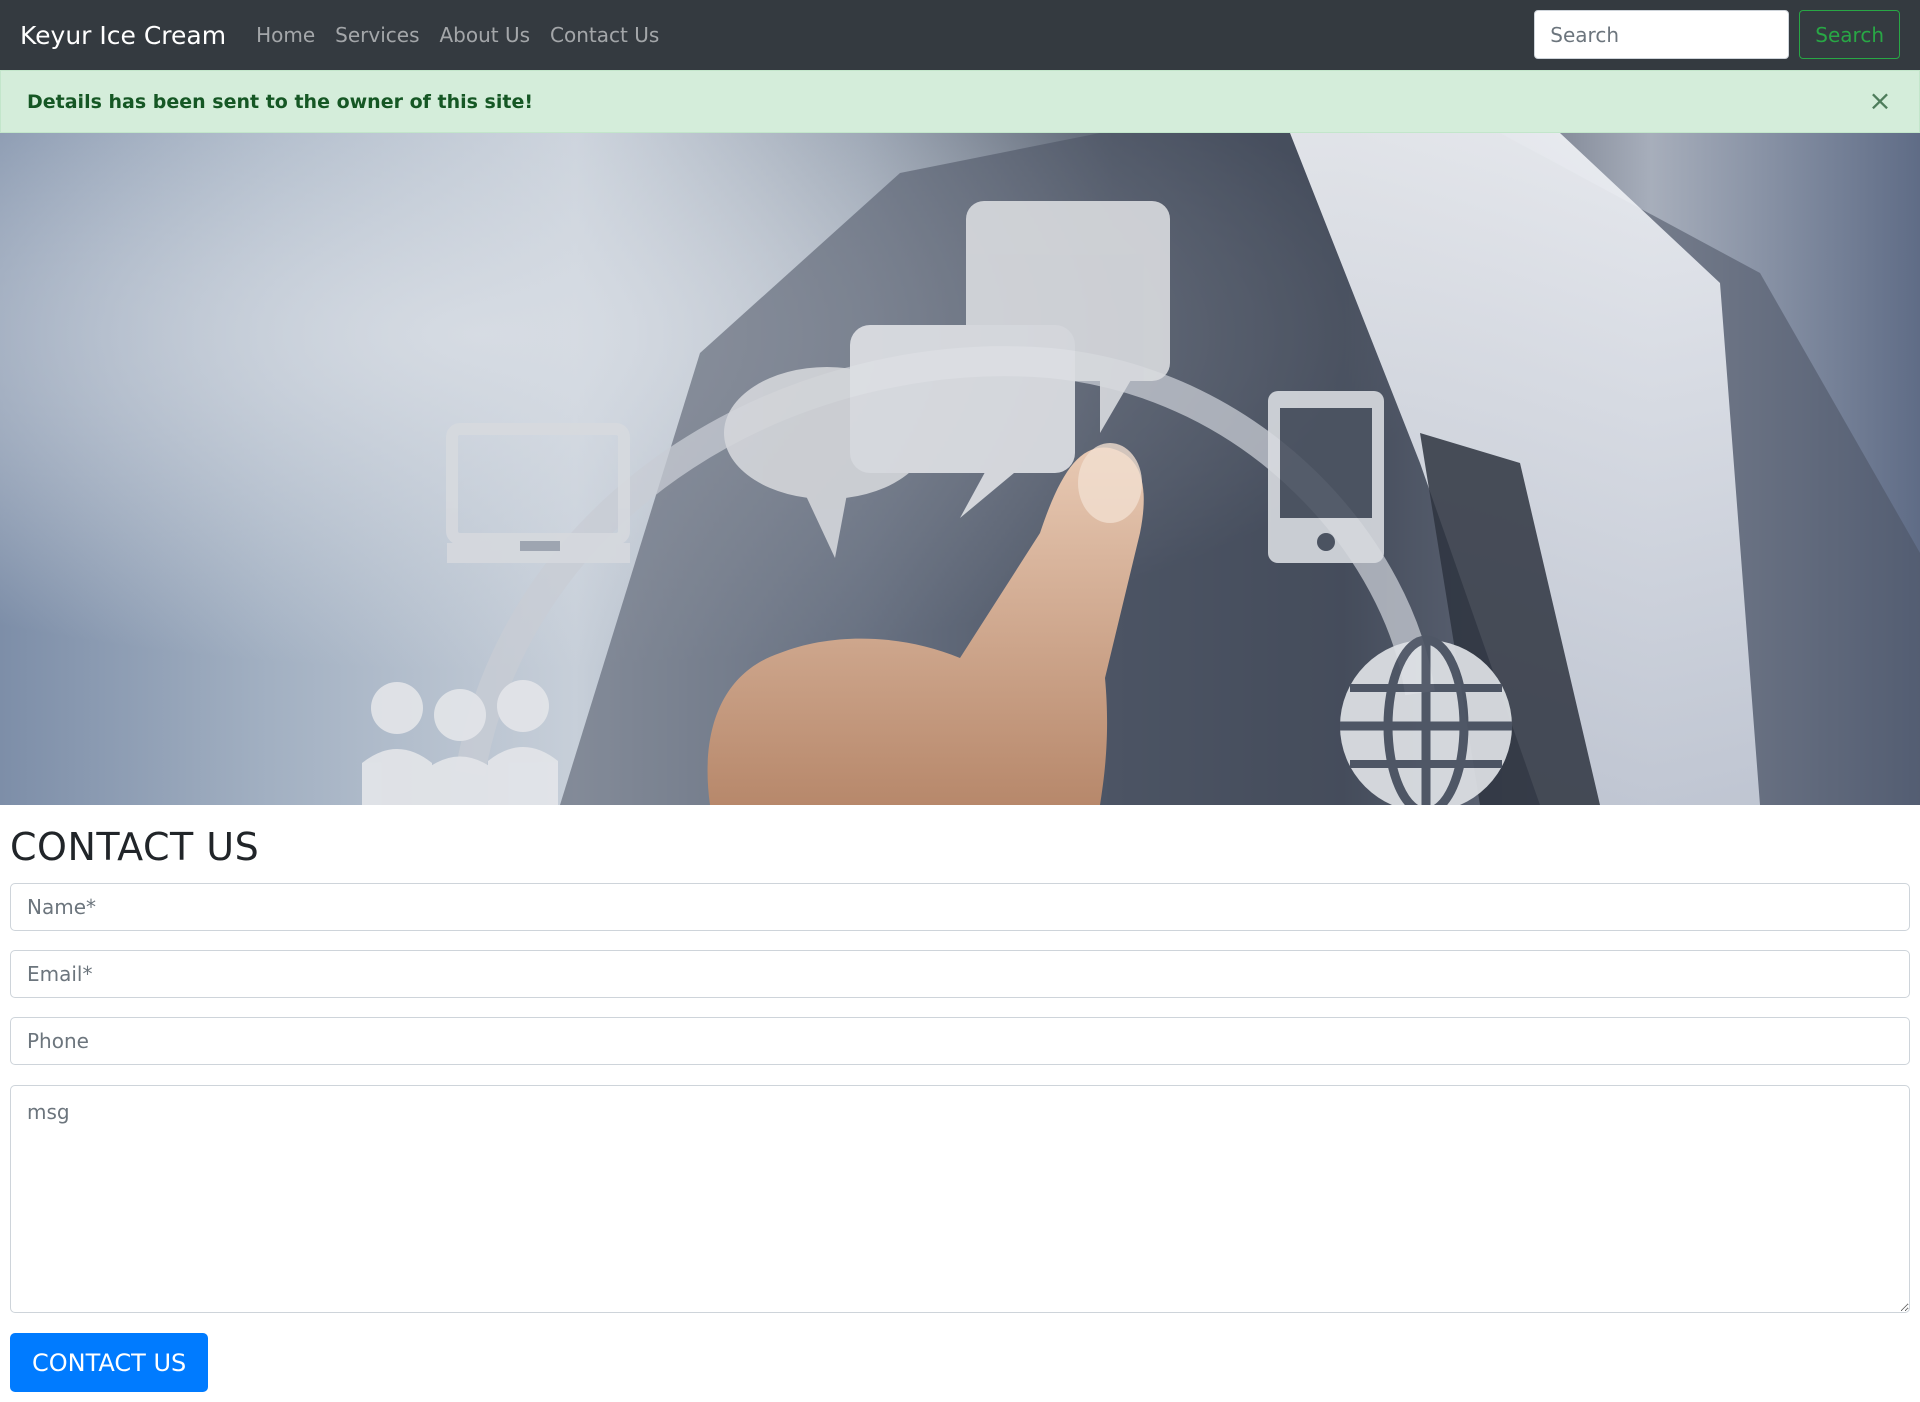 Image resolution: width=1920 pixels, height=1402 pixels. I want to click on search-button: Search, so click(1849, 34).